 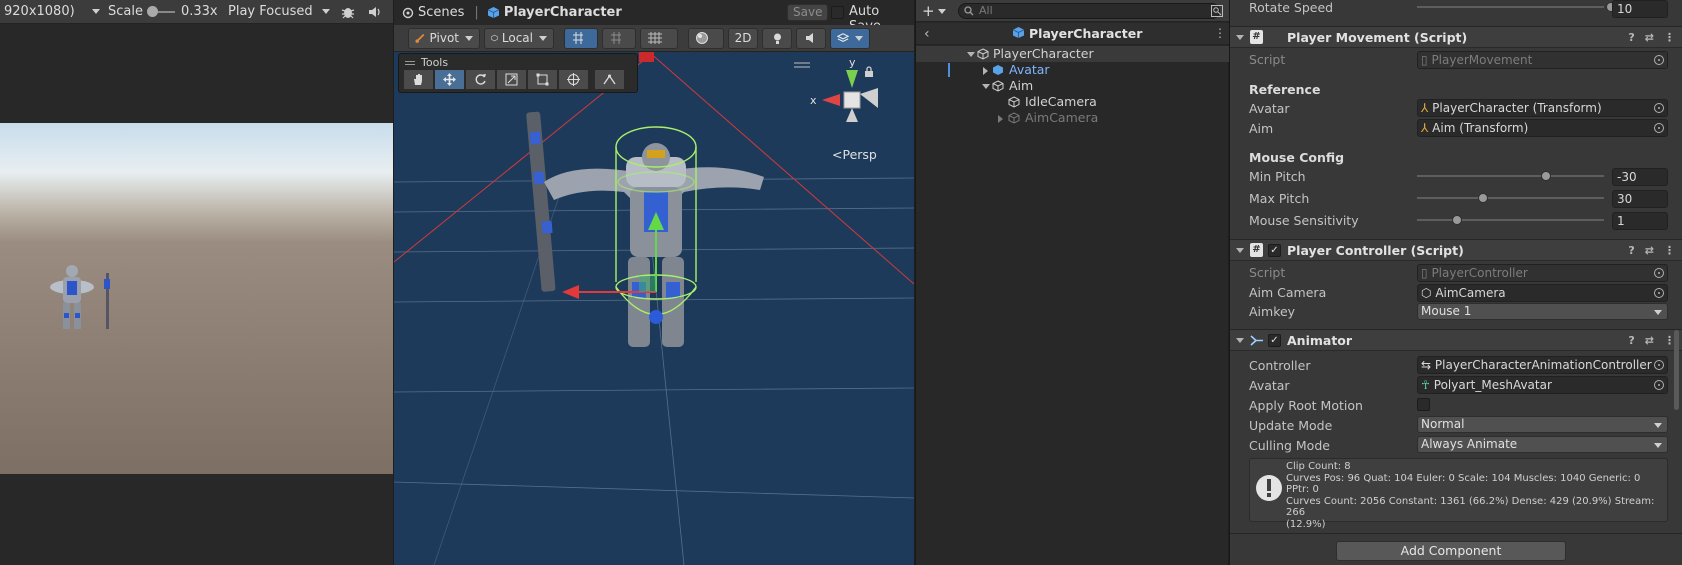 What do you see at coordinates (1542, 444) in the screenshot?
I see `culling-mode-dropdown: Always Animate` at bounding box center [1542, 444].